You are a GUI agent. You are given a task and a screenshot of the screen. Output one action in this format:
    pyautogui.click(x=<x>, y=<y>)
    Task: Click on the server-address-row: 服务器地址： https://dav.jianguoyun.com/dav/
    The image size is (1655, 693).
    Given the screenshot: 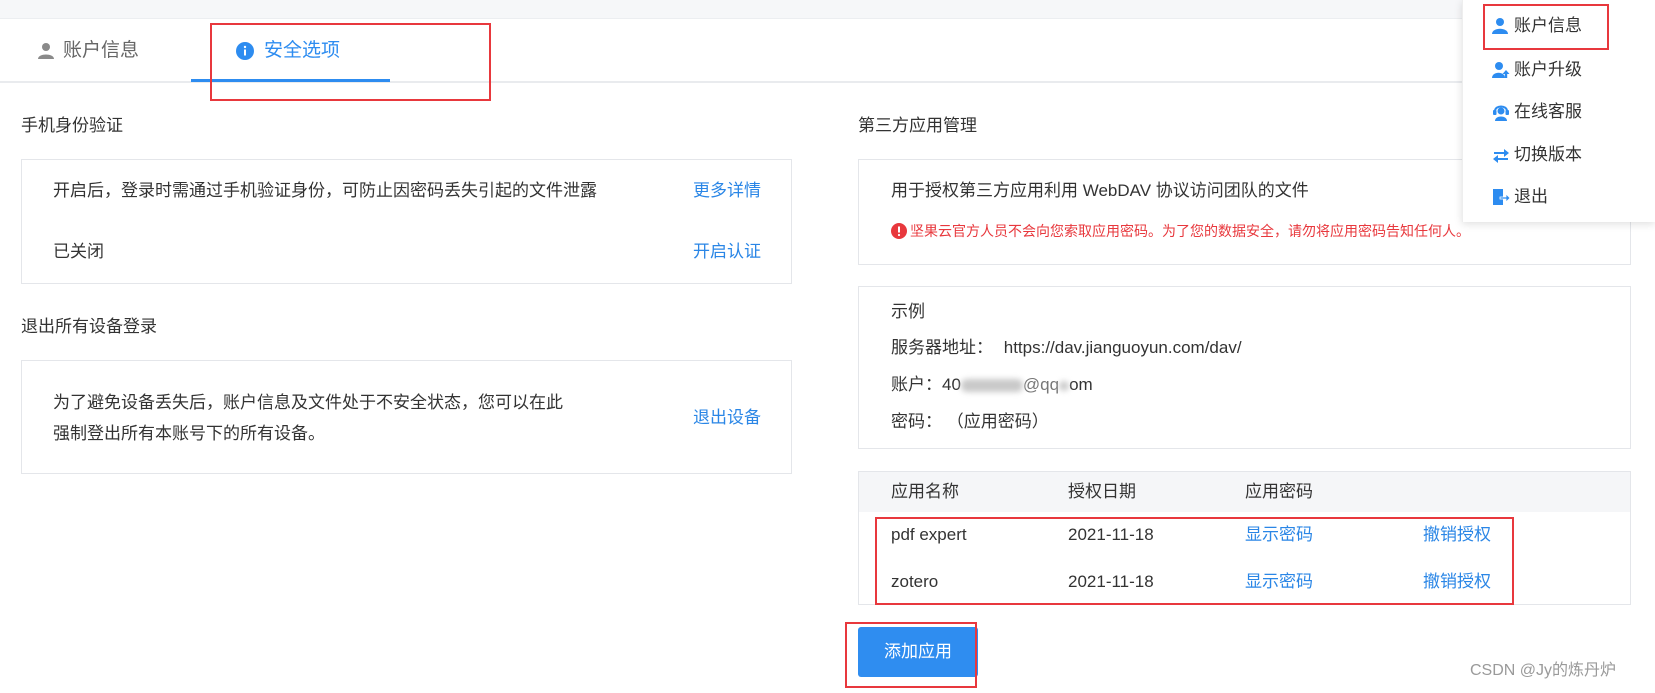 What is the action you would take?
    pyautogui.click(x=1066, y=348)
    